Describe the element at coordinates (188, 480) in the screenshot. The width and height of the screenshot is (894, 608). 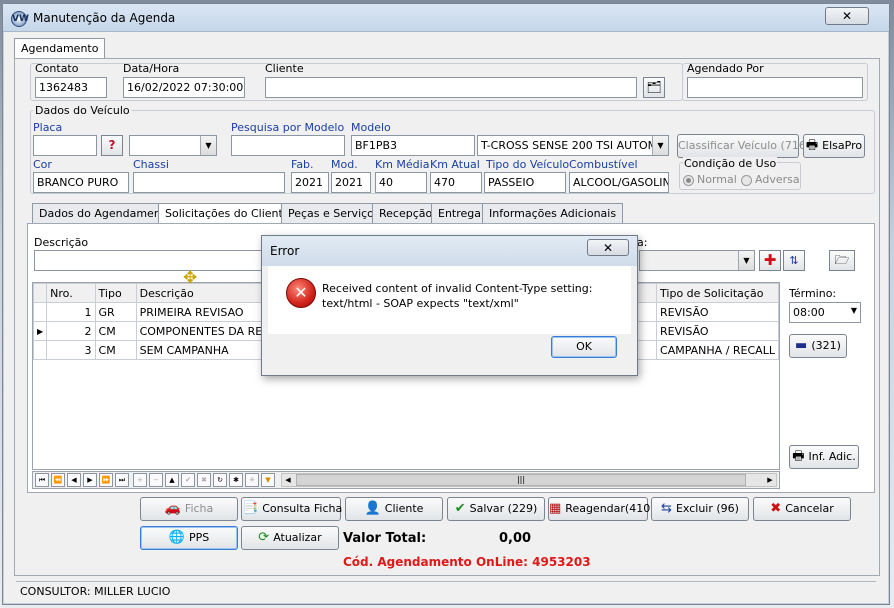
I see `nav-post-icon: ✔` at that location.